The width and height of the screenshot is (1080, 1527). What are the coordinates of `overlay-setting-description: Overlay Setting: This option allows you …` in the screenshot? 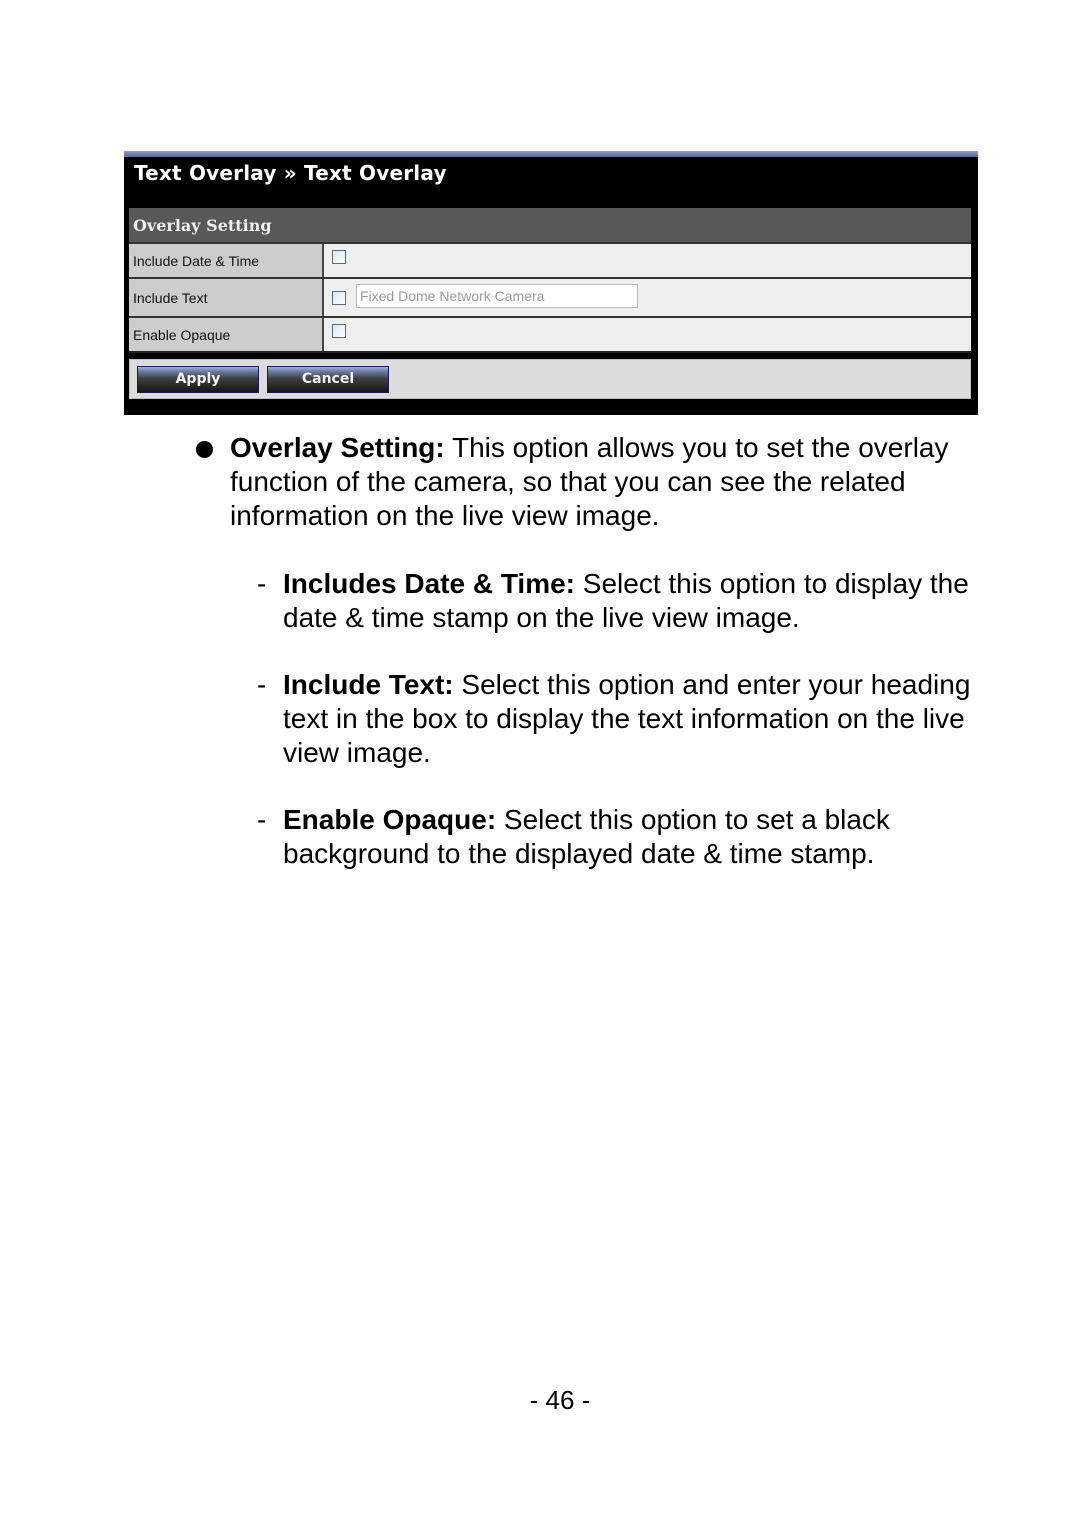 It's located at (595, 482).